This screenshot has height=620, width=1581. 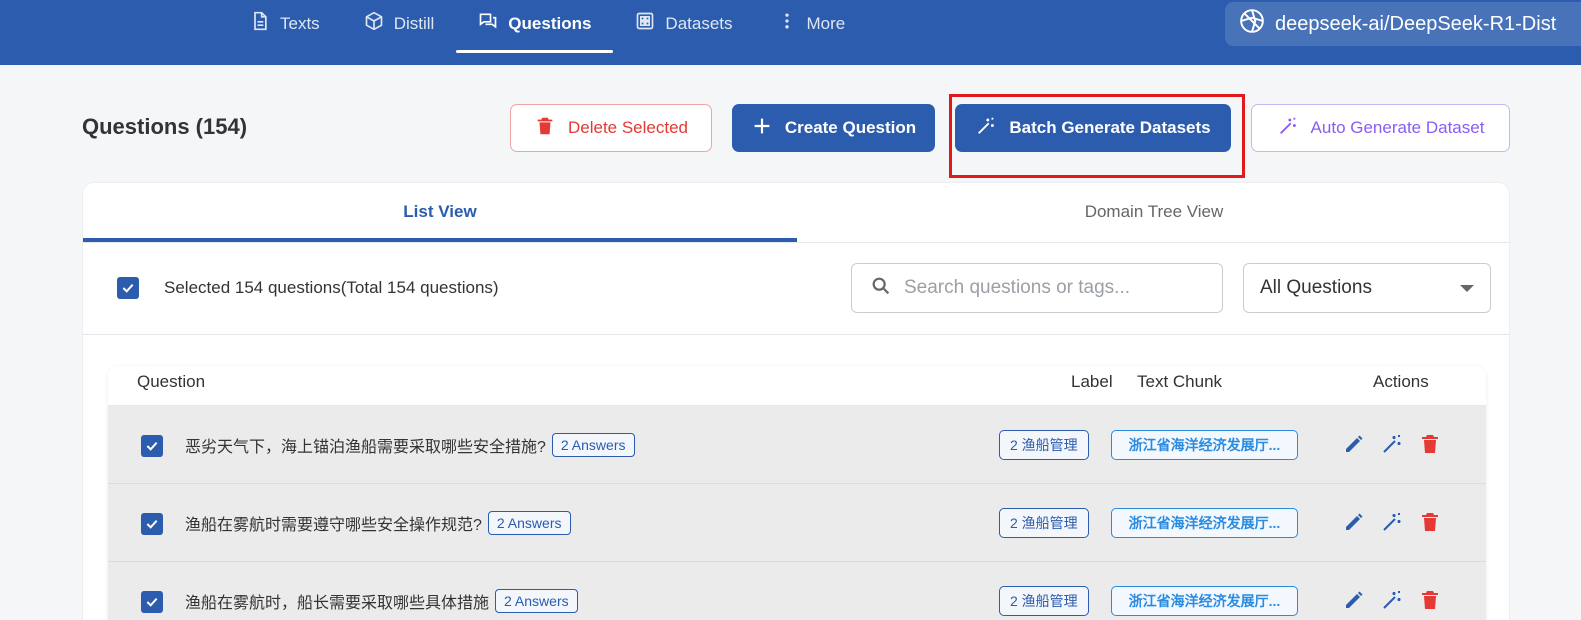 What do you see at coordinates (645, 23) in the screenshot?
I see `grid-icon` at bounding box center [645, 23].